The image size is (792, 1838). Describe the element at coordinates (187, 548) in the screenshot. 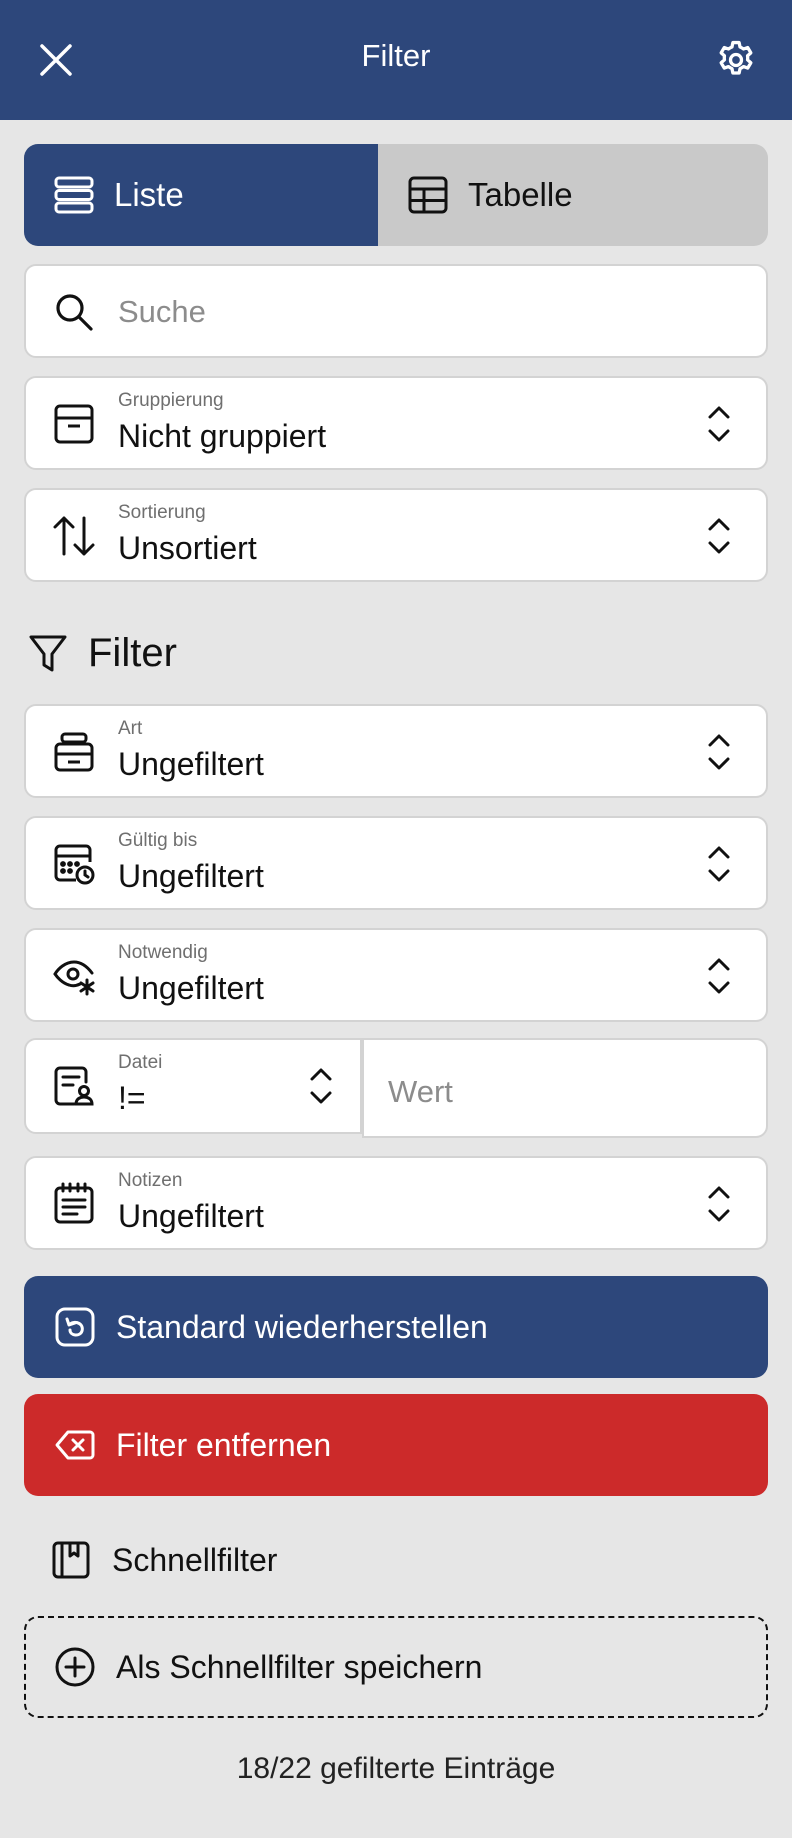

I see `sorting-value: Unsortiert` at that location.